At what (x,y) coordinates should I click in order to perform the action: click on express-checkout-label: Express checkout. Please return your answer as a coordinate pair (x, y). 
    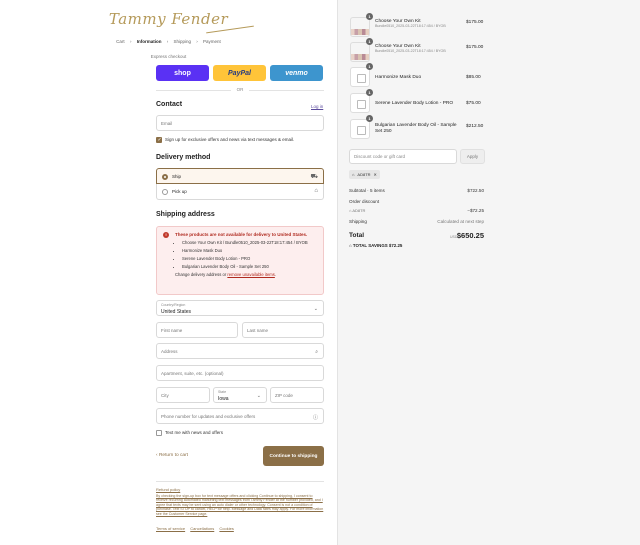
    Looking at the image, I should click on (168, 56).